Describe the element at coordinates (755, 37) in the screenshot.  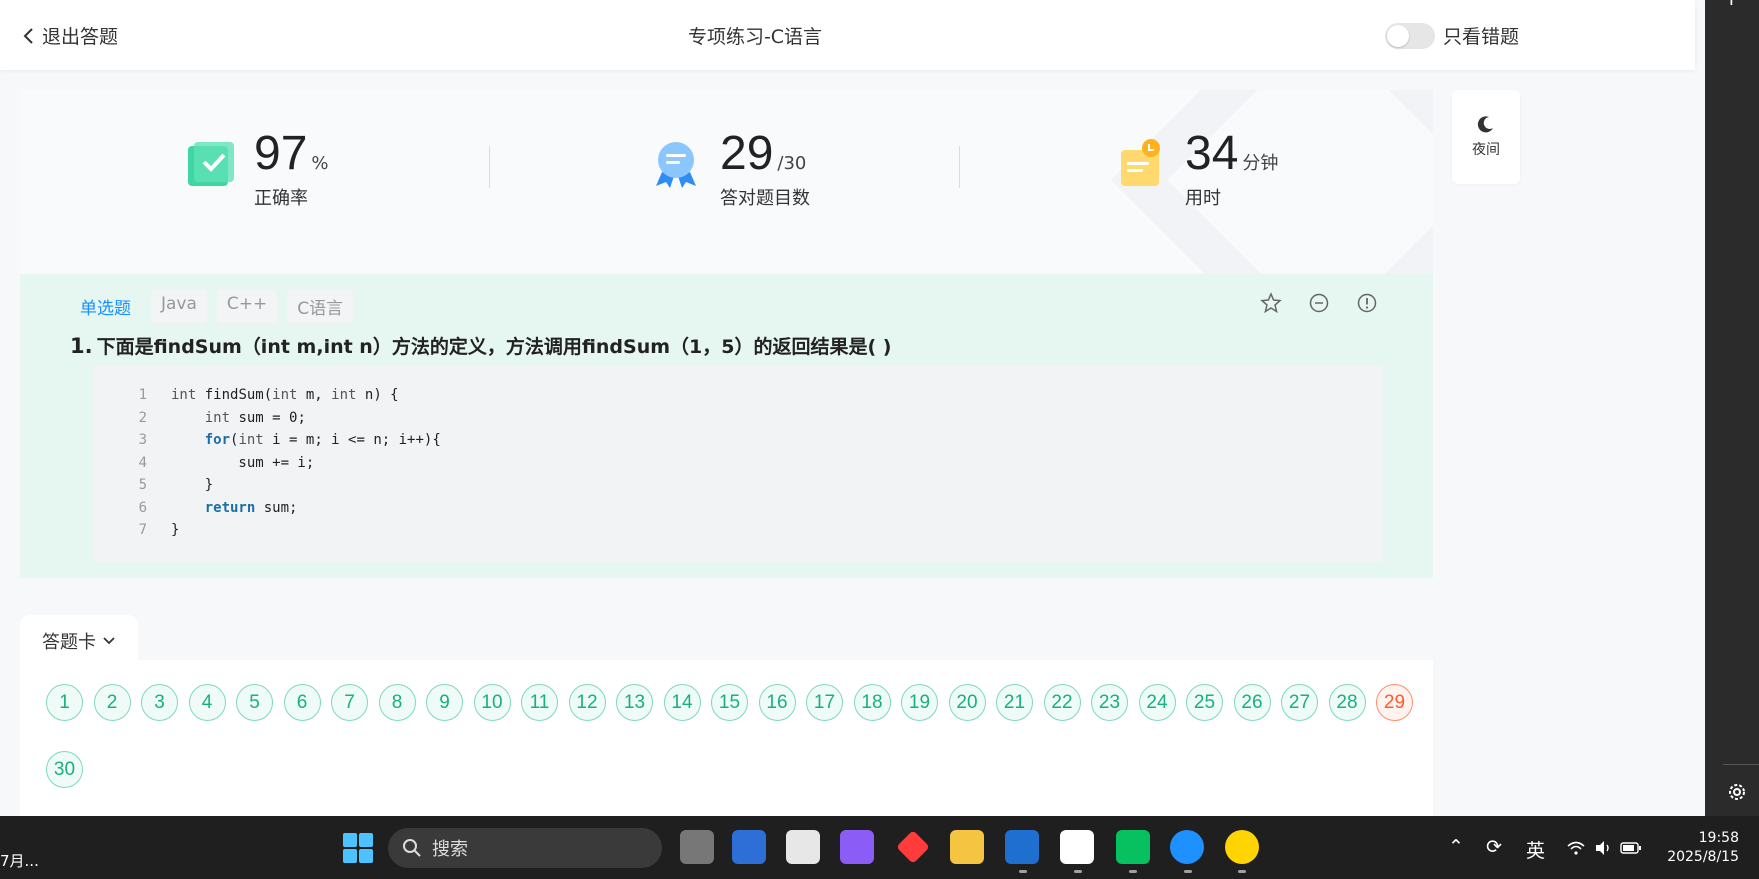
I see `page-title: 专项练习-C语言` at that location.